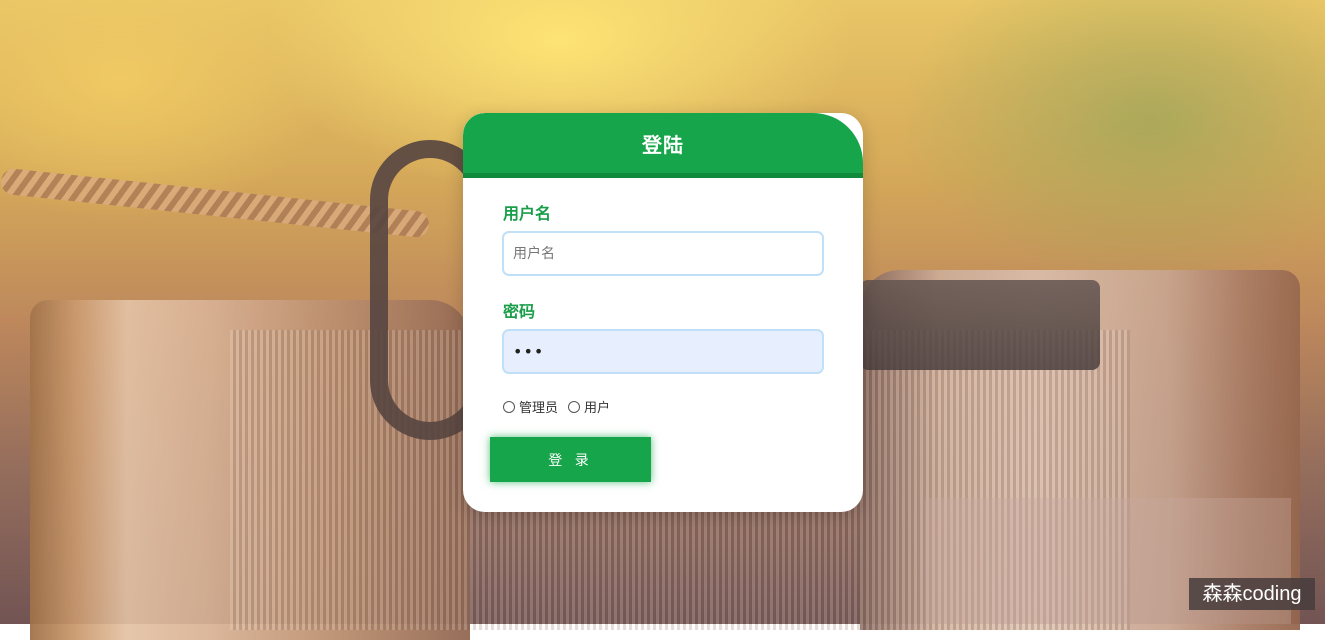 This screenshot has height=640, width=1325. I want to click on role-label-admin: 管理员, so click(539, 408).